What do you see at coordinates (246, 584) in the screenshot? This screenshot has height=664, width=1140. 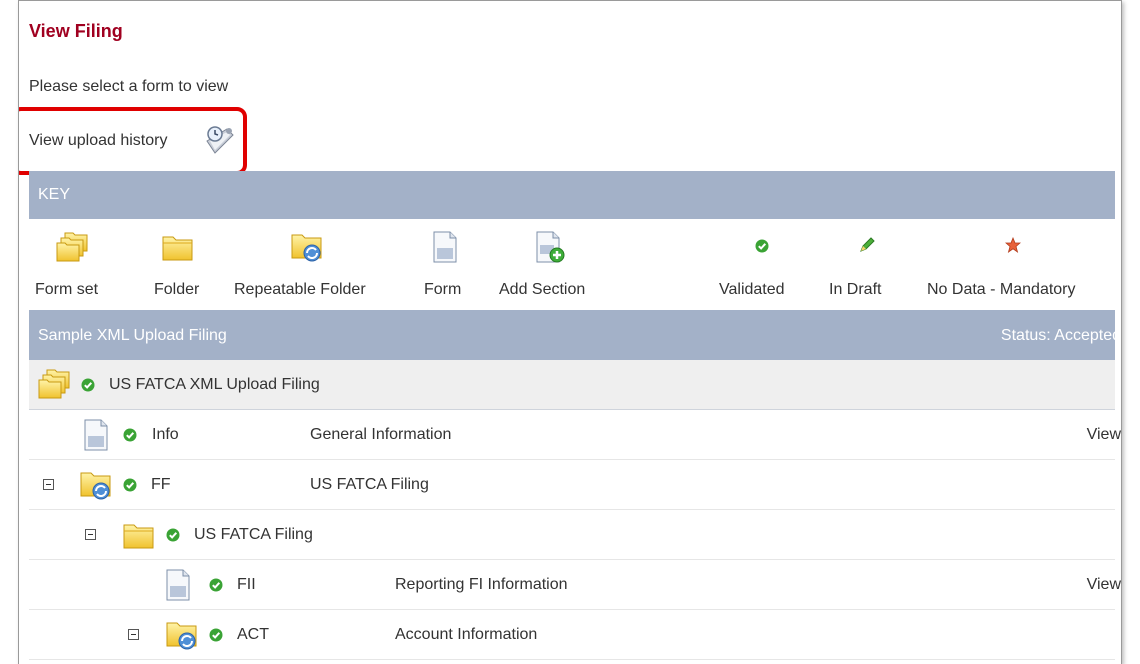 I see `row-code: FII` at bounding box center [246, 584].